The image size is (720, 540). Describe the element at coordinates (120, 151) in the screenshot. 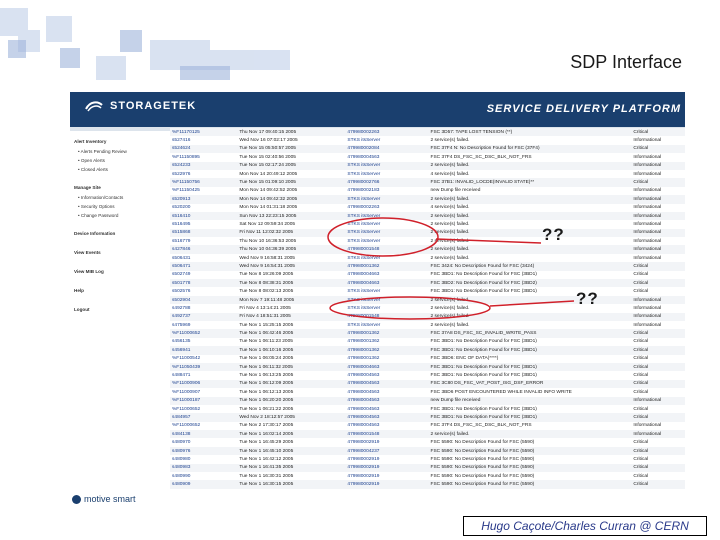

I see `sidebar-link: • Alerts Pending Review` at that location.